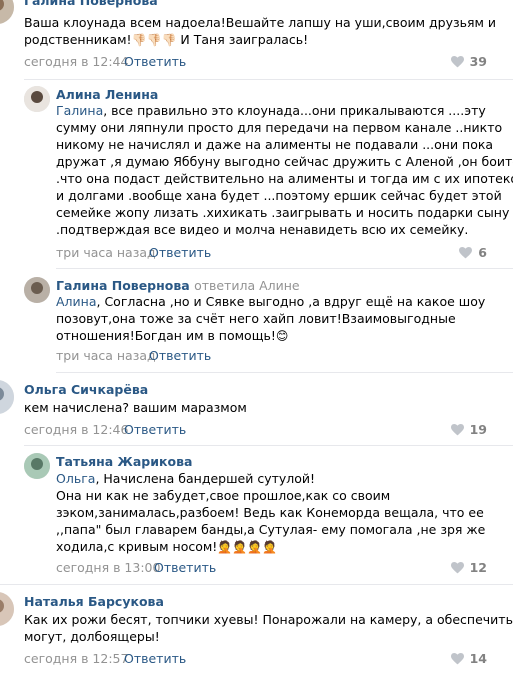  Describe the element at coordinates (478, 61) in the screenshot. I see `like-count: 39` at that location.